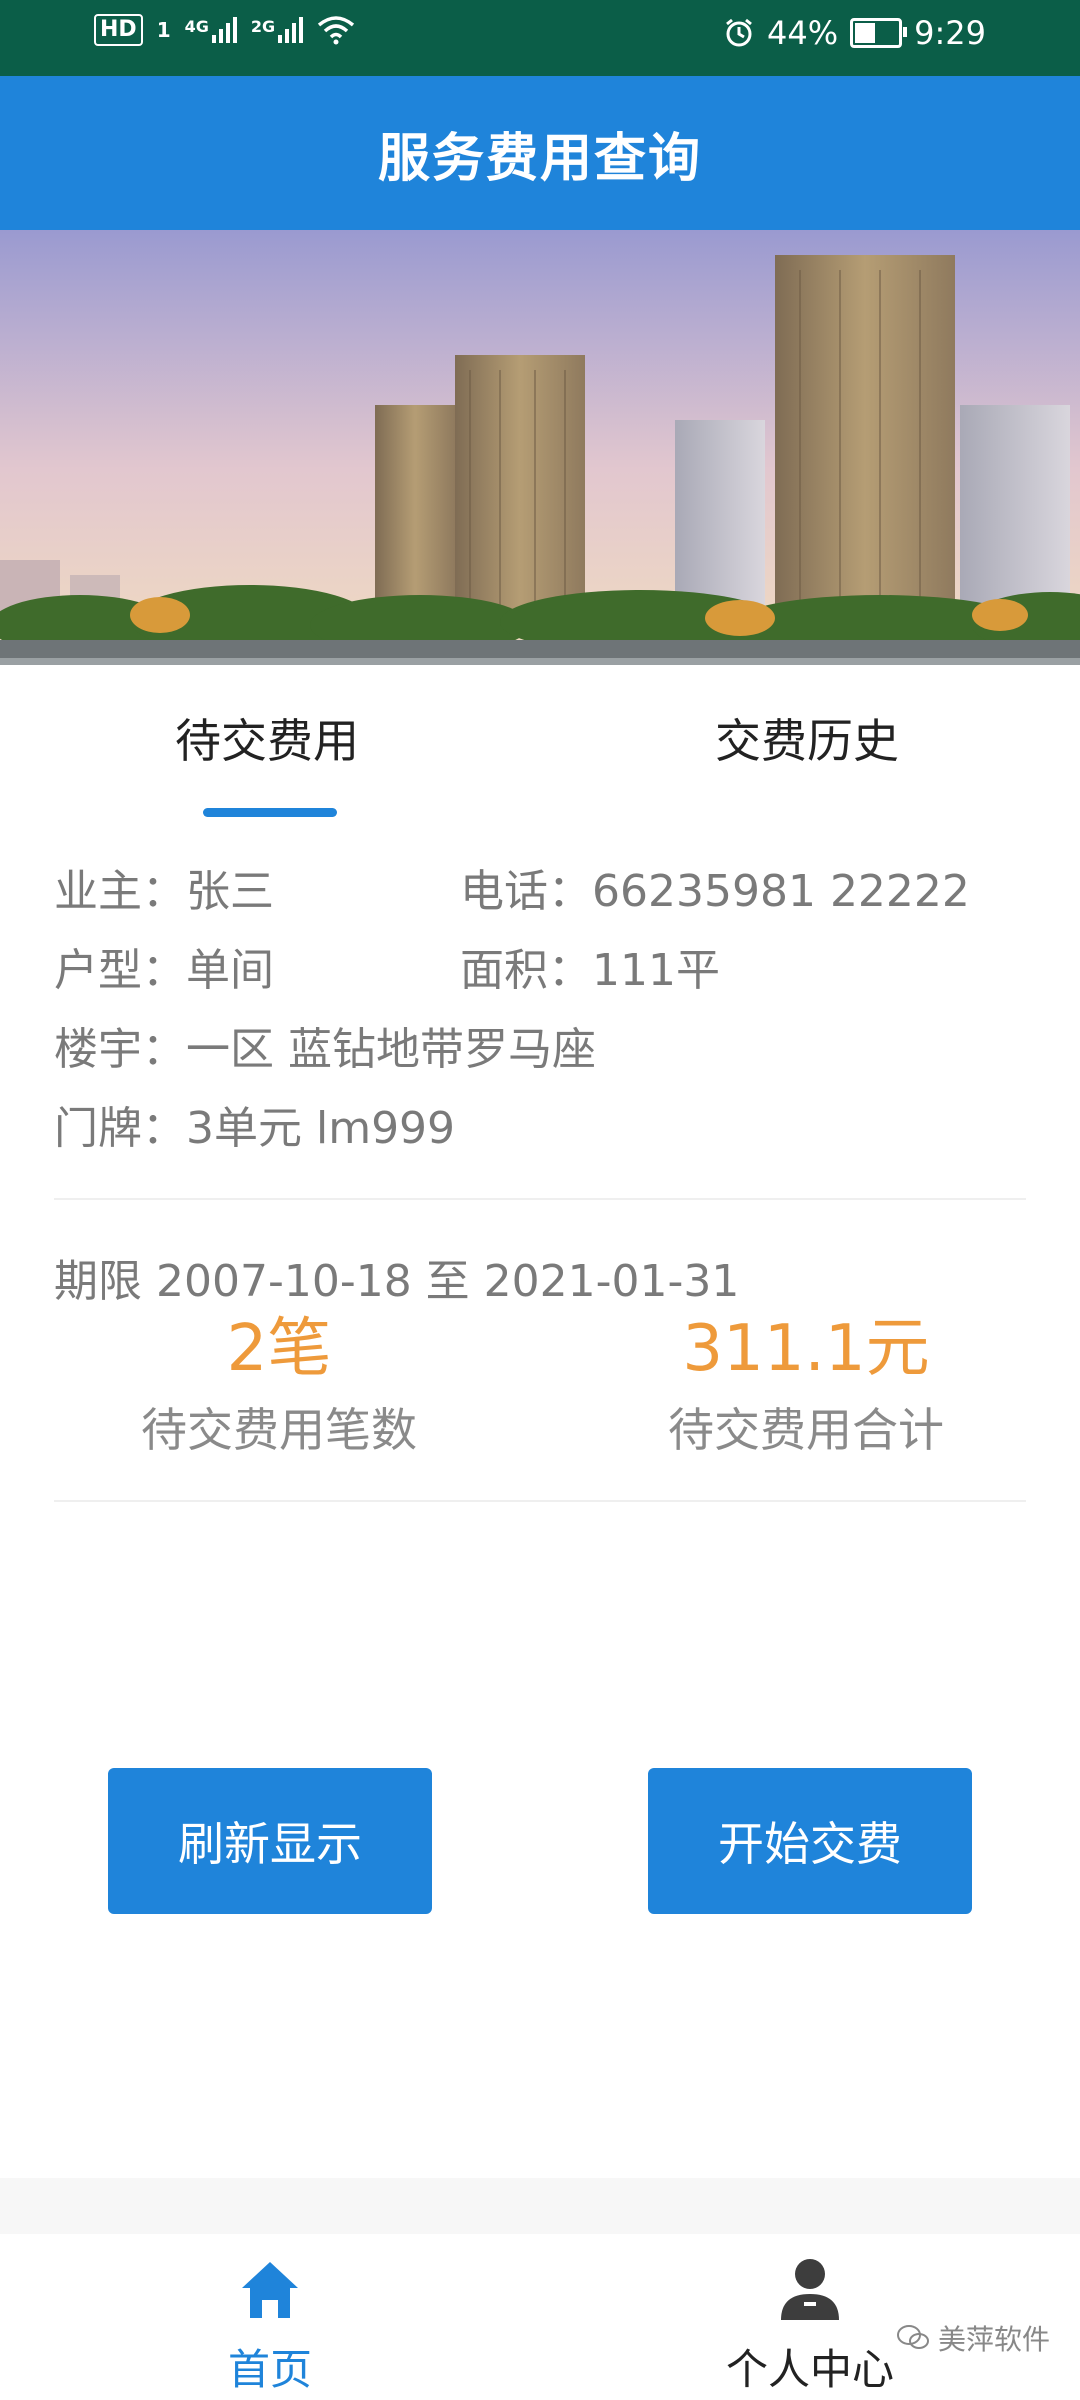 This screenshot has height=2400, width=1080. Describe the element at coordinates (807, 738) in the screenshot. I see `tab-payment-history: 交费历史` at that location.